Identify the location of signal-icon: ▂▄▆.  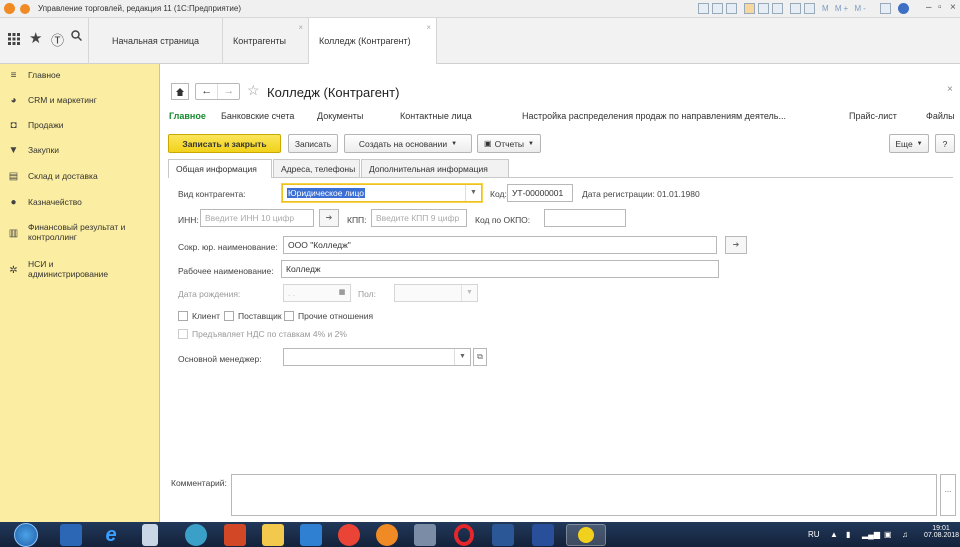
(871, 534).